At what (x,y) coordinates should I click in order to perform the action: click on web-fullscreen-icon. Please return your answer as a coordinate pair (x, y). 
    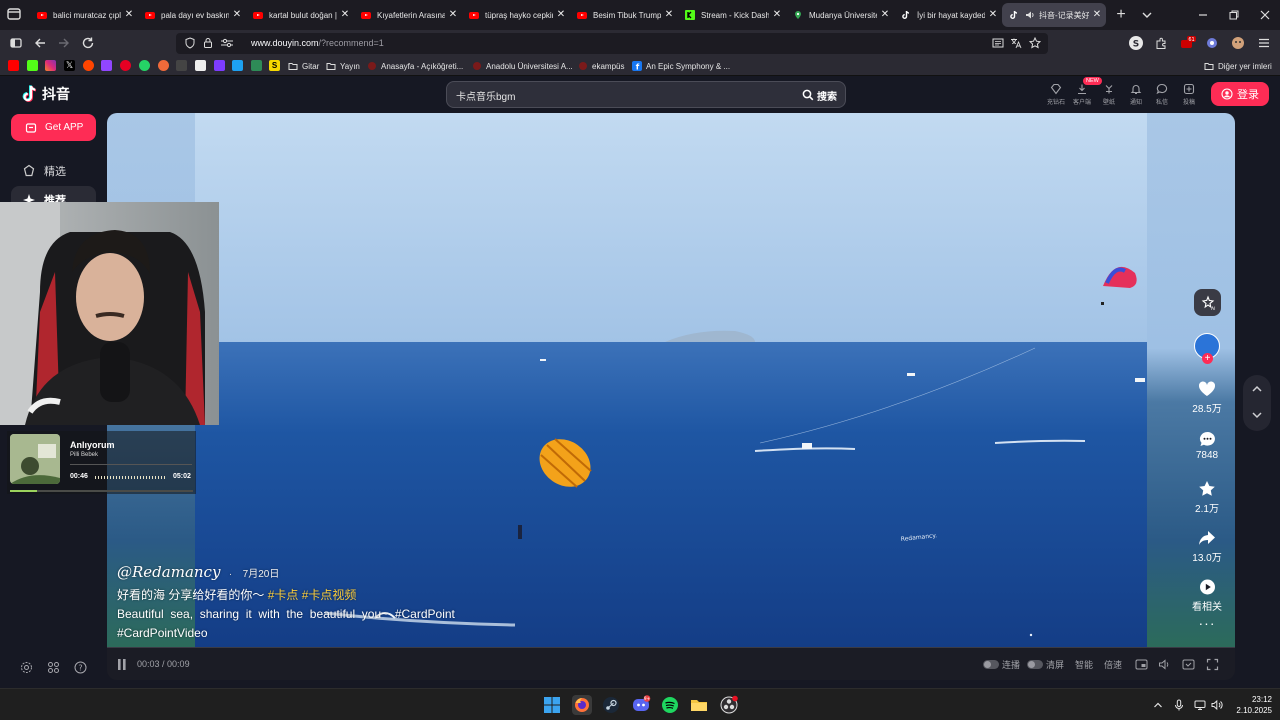
    Looking at the image, I should click on (1188, 664).